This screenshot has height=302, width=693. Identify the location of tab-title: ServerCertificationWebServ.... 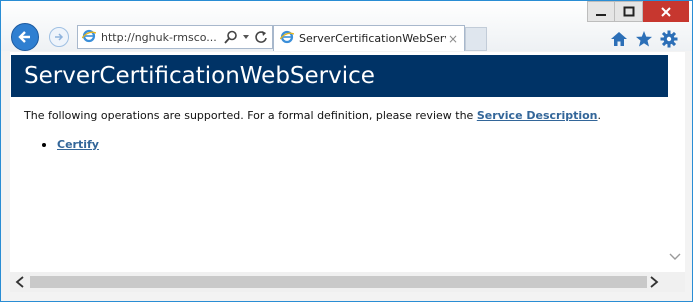
(372, 38).